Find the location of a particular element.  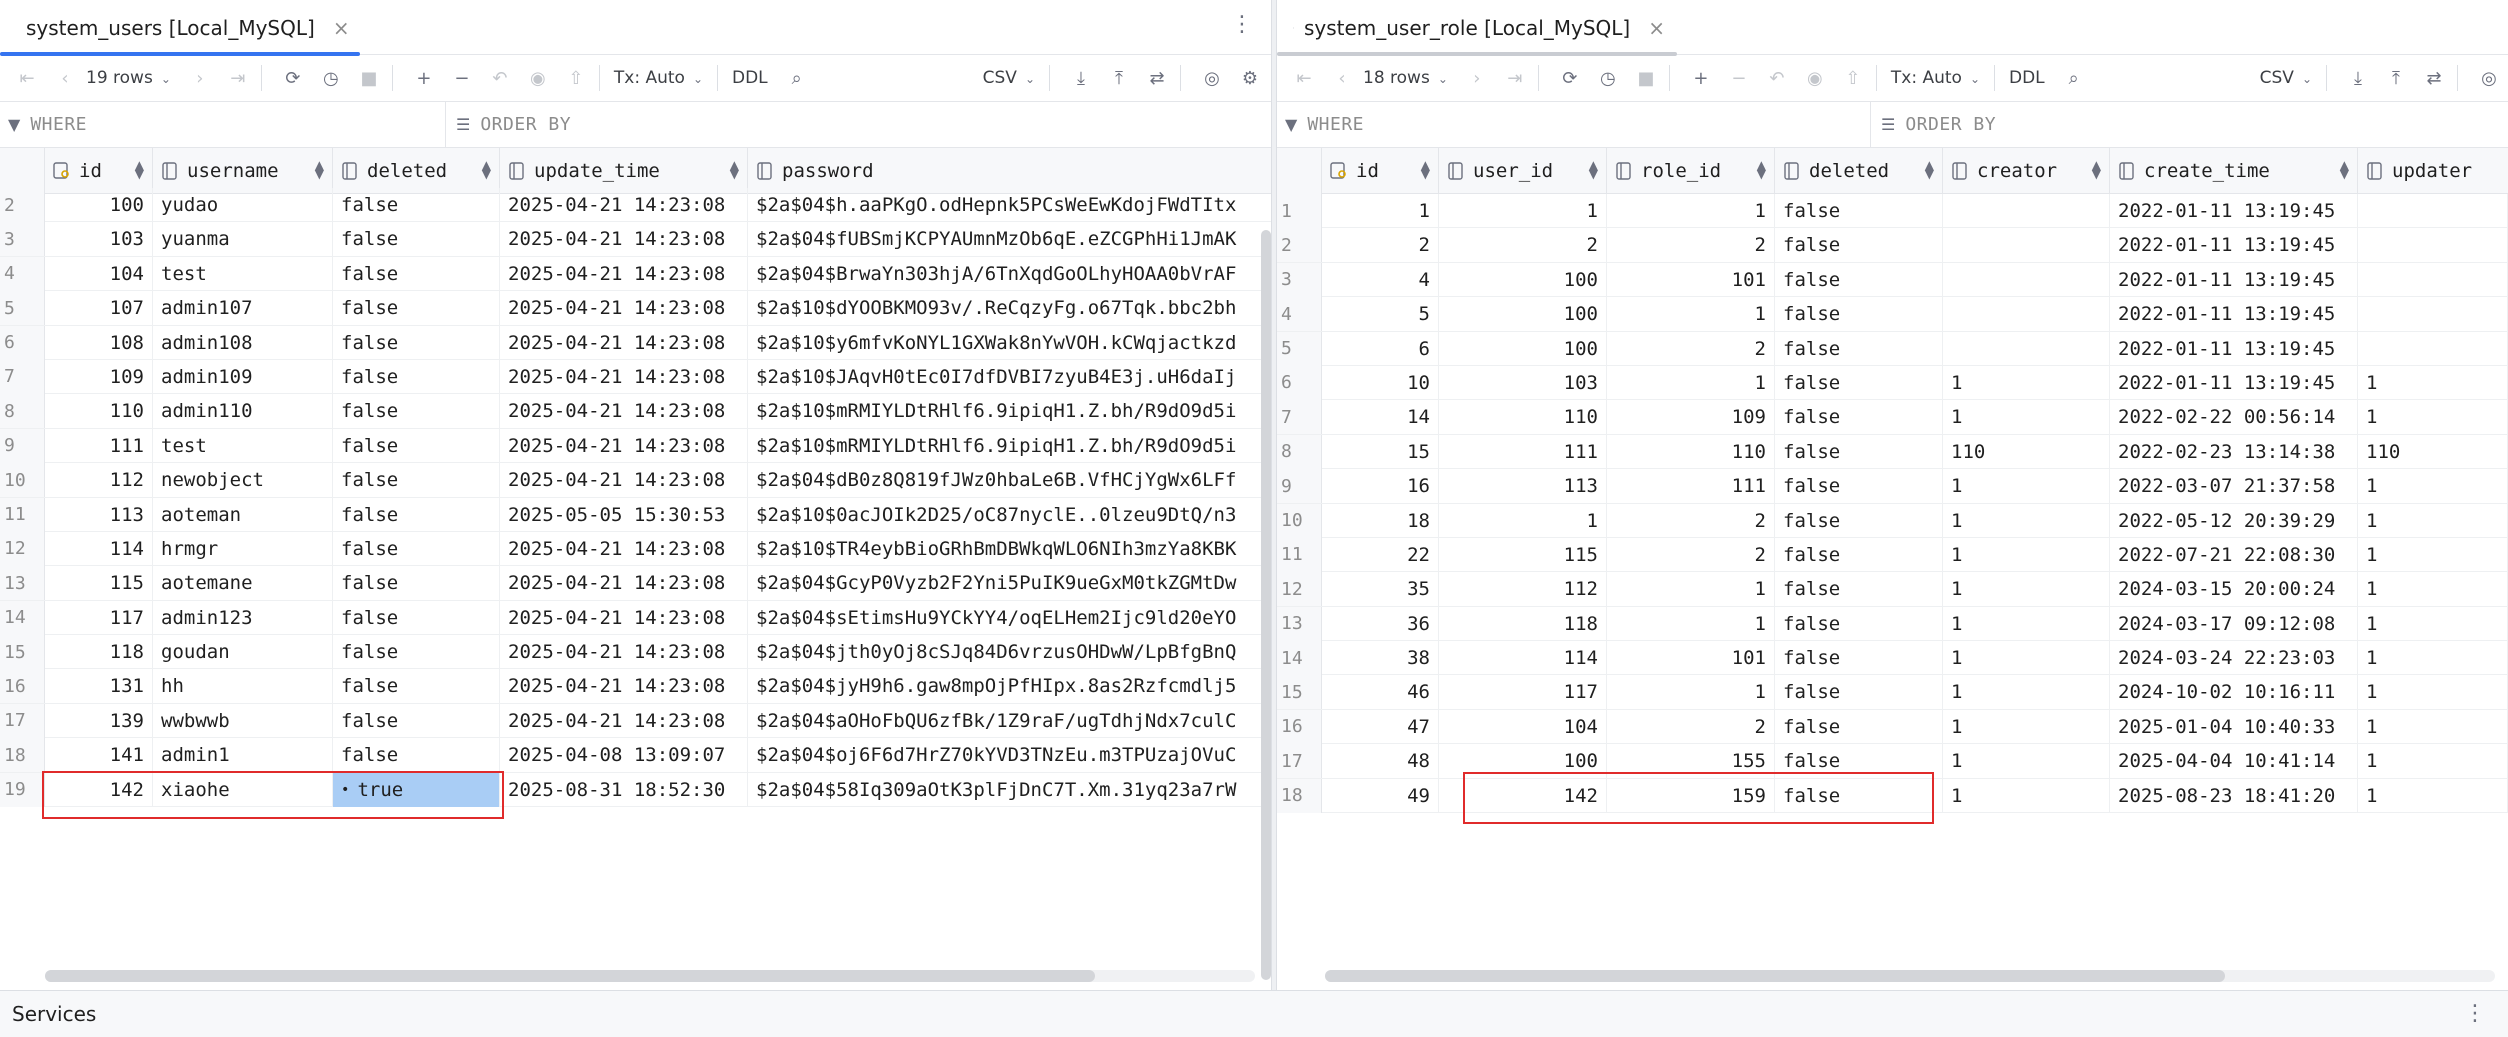

sort-icon: ▲ ▼ is located at coordinates (734, 169).